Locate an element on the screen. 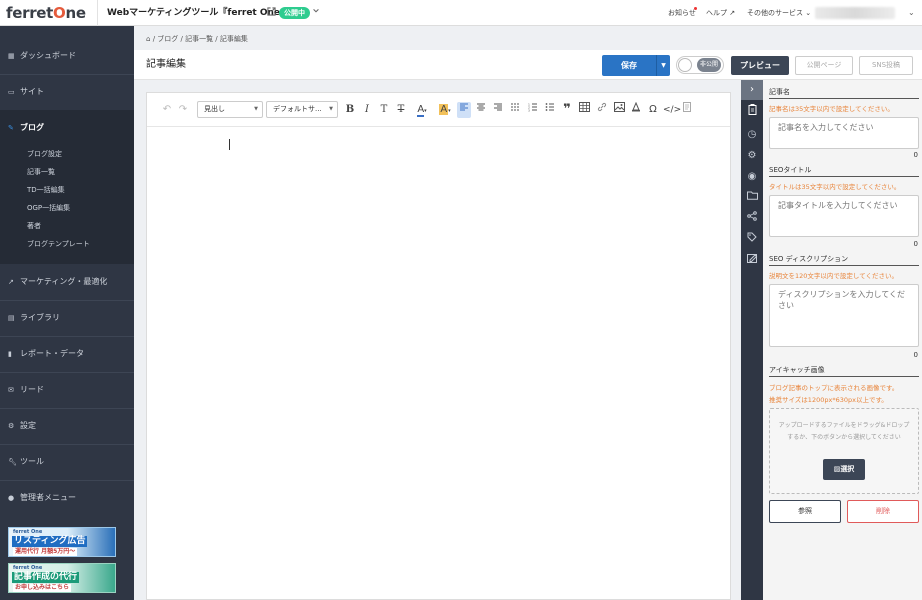  delete-image-button: 削除 is located at coordinates (883, 511).